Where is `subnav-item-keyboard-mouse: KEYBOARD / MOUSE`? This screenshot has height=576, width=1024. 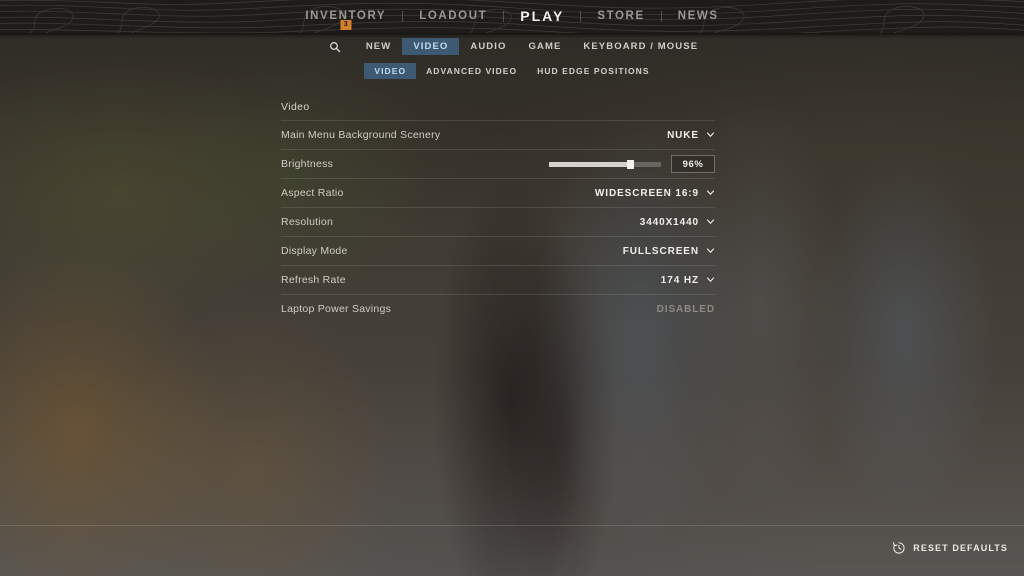
subnav-item-keyboard-mouse: KEYBOARD / MOUSE is located at coordinates (640, 46).